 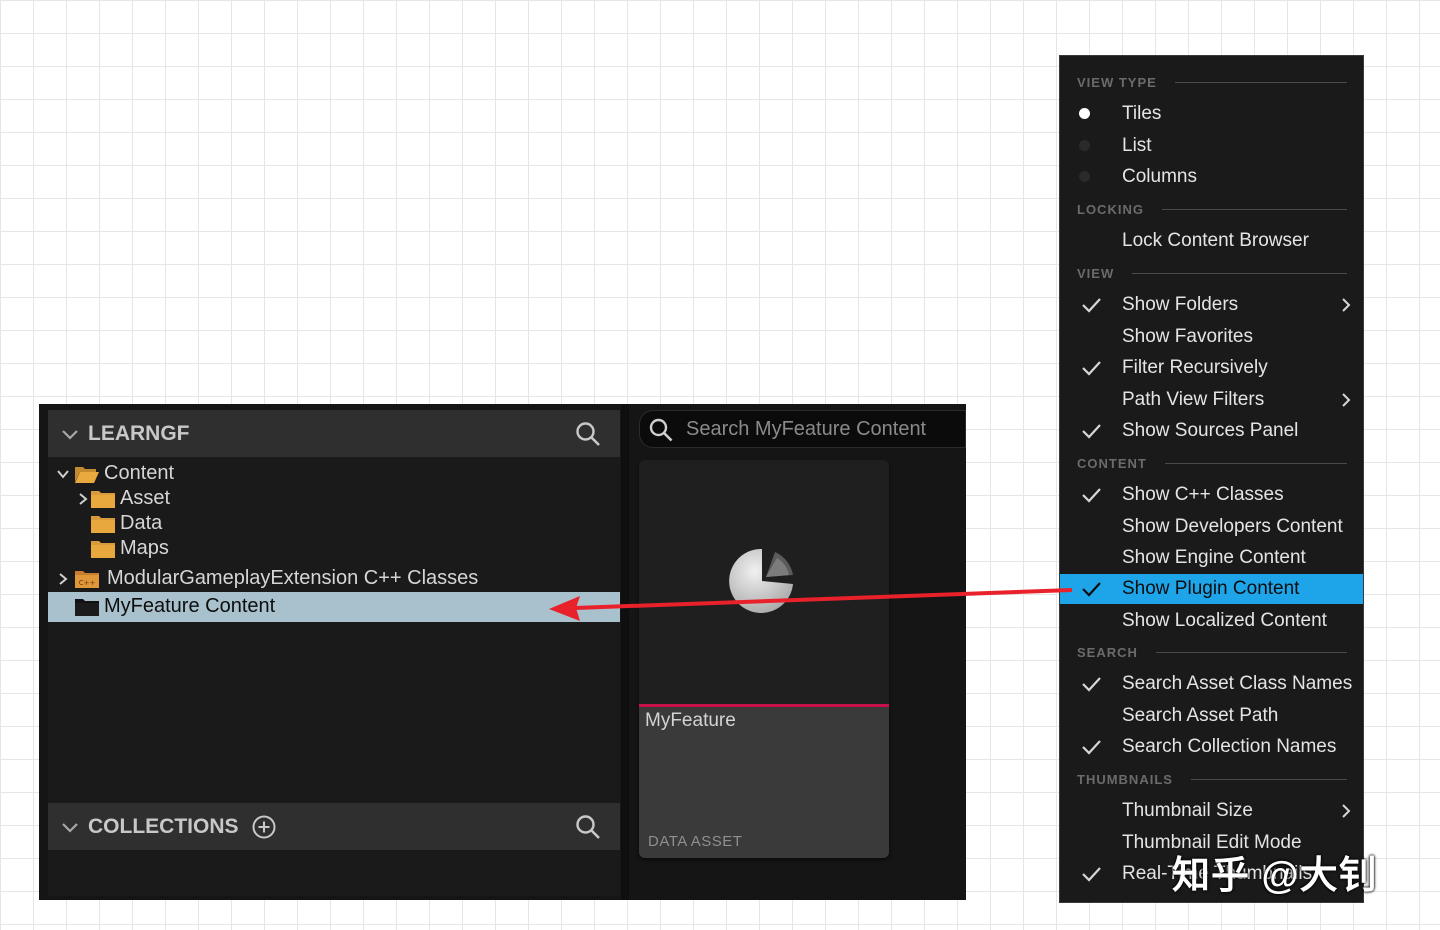 What do you see at coordinates (293, 578) in the screenshot?
I see `tree-item-label: ModularGameplayExtension C++ Classes` at bounding box center [293, 578].